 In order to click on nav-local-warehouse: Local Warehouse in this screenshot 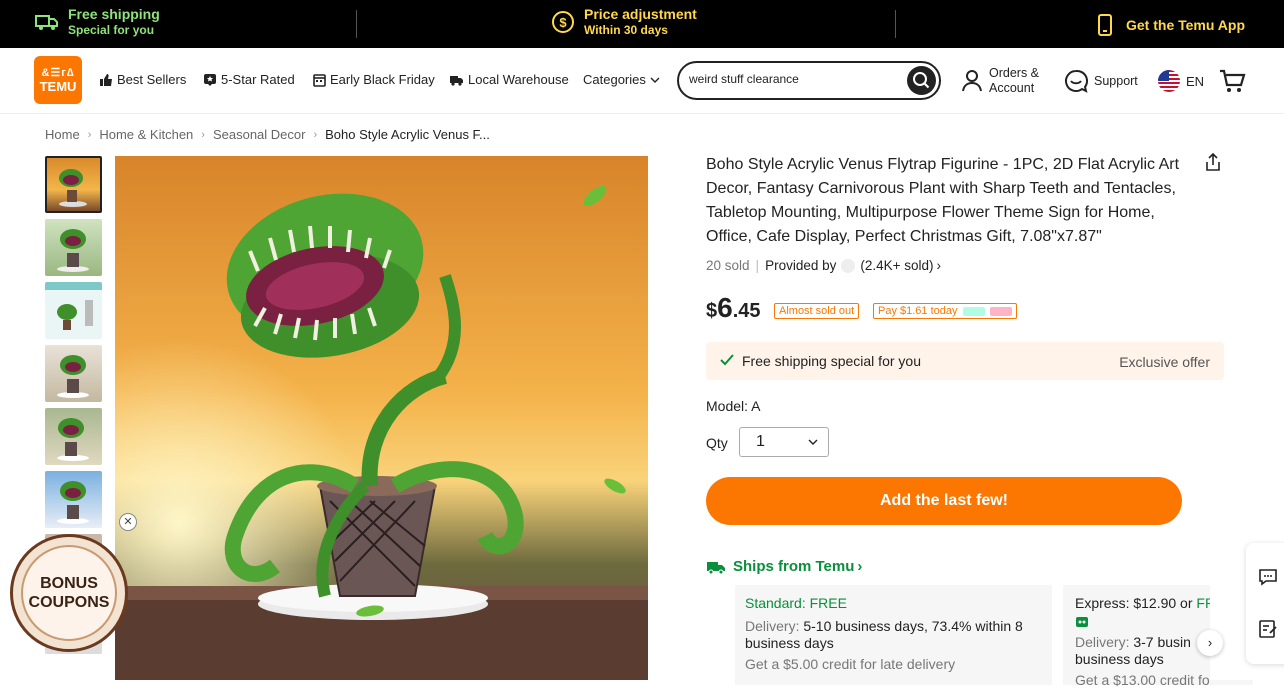, I will do `click(509, 79)`.